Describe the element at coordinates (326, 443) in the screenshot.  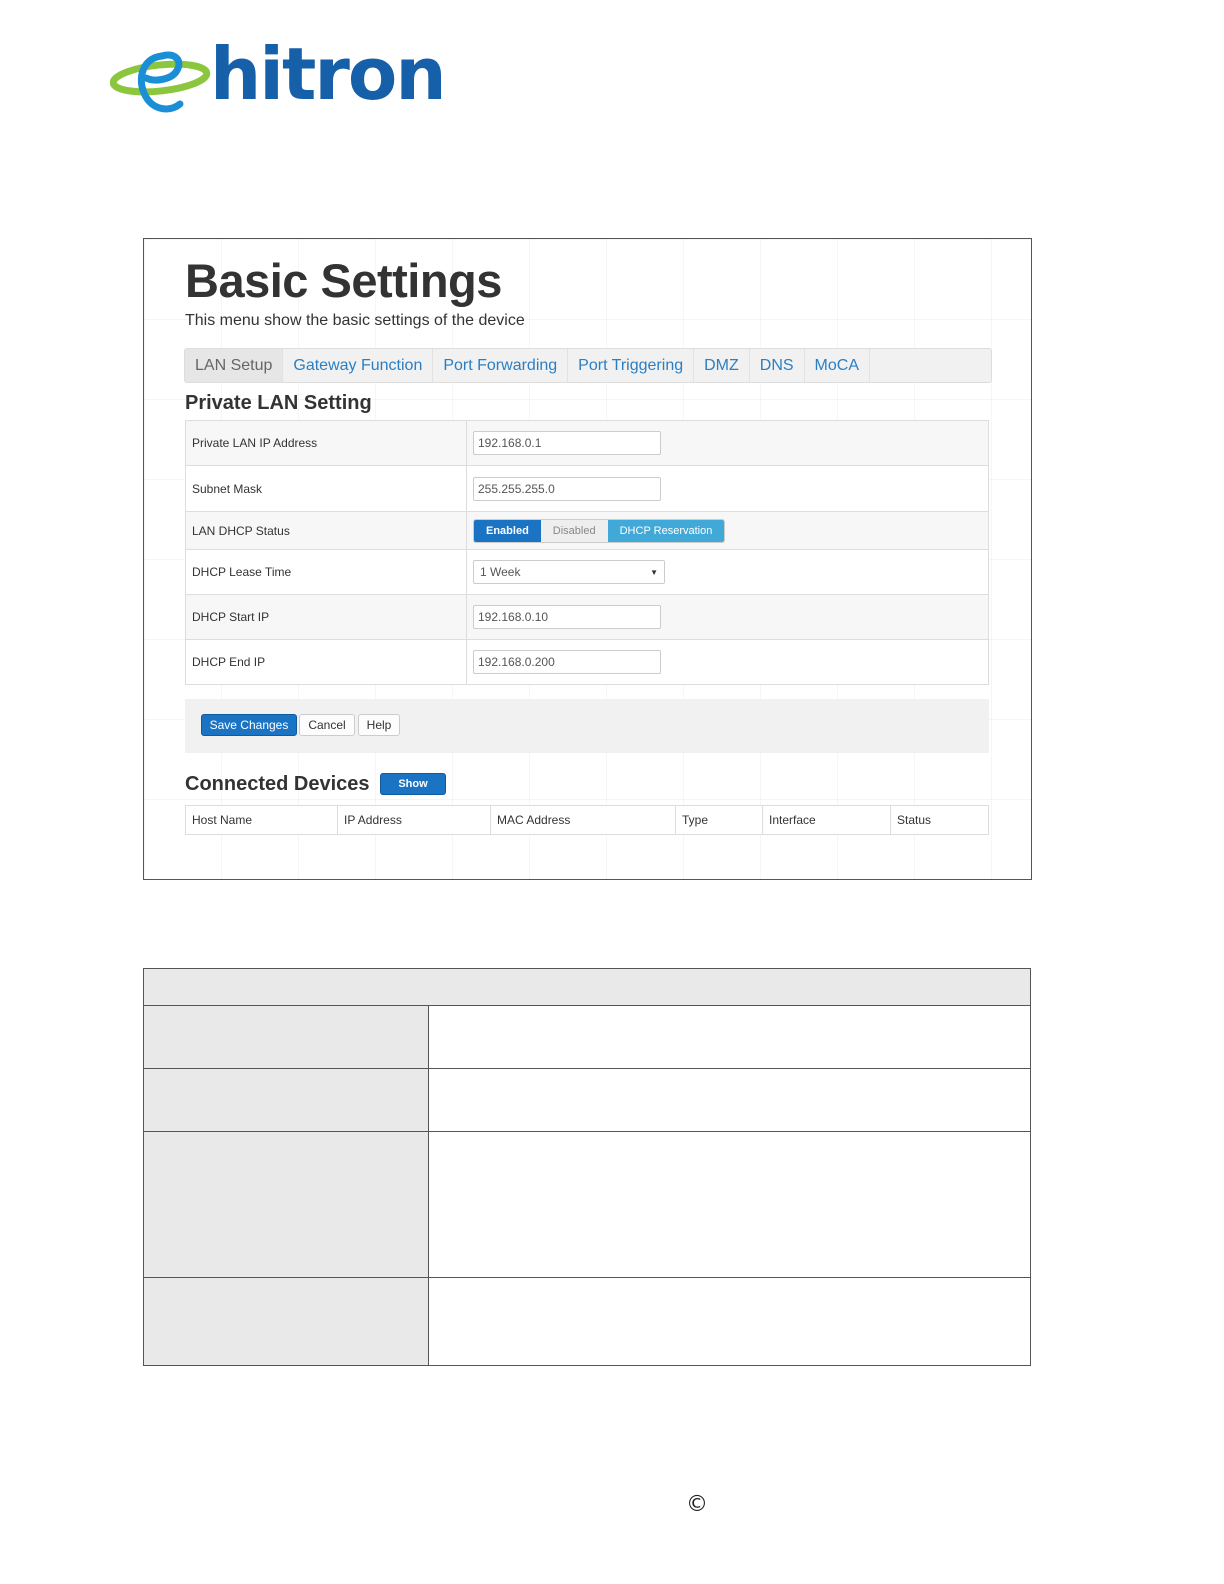
I see `ip-address-label: Private LAN IP Address` at that location.